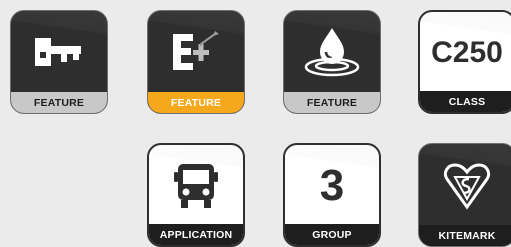  I want to click on tile-label: APPLICATION, so click(196, 234).